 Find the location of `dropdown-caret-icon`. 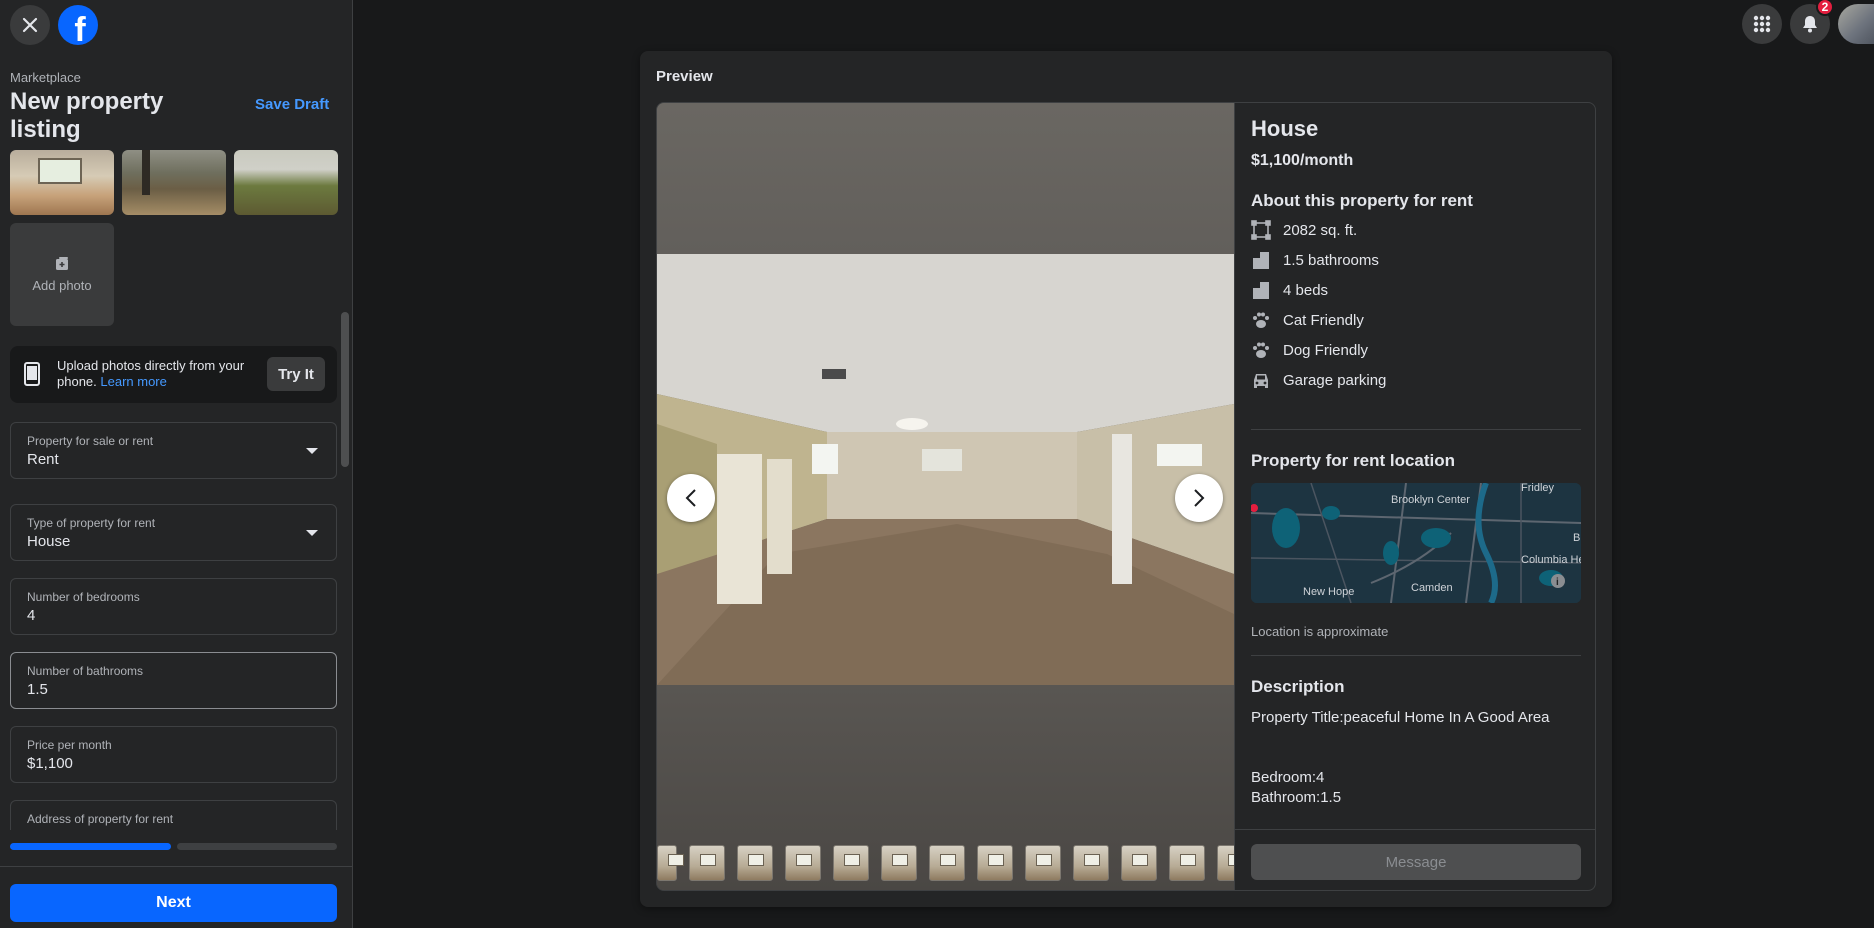

dropdown-caret-icon is located at coordinates (312, 451).